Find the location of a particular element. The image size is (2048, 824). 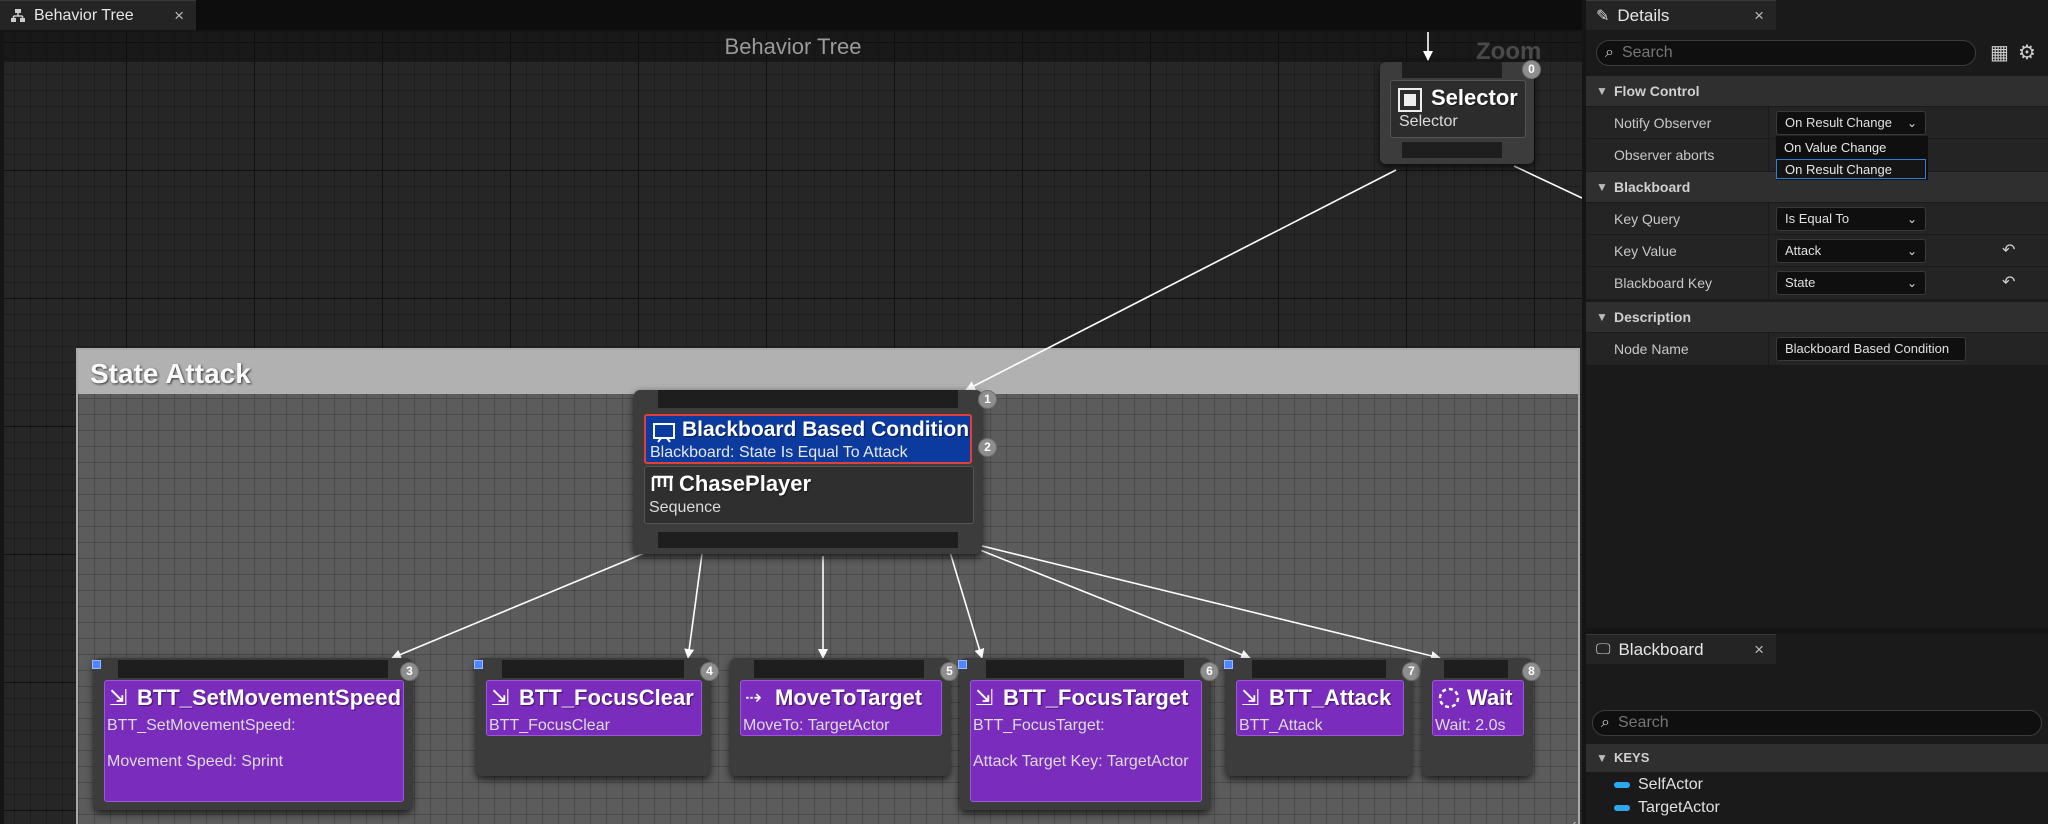

task-title: BTT_SetMovementSpeed is located at coordinates (269, 697).